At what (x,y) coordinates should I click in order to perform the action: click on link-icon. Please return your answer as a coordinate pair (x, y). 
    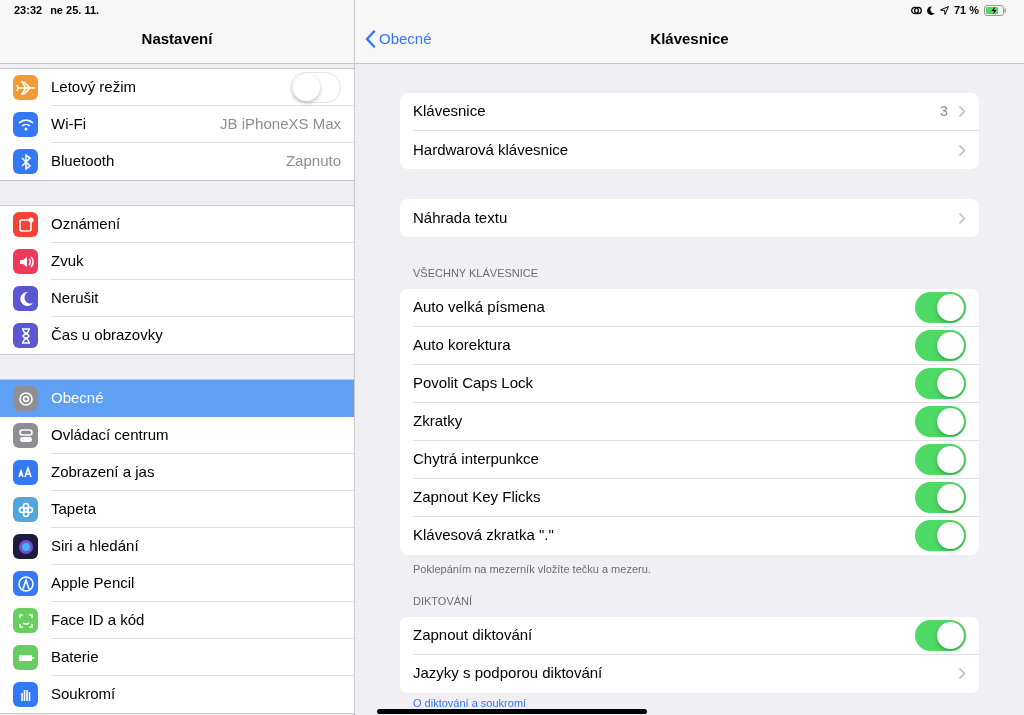
    Looking at the image, I should click on (916, 10).